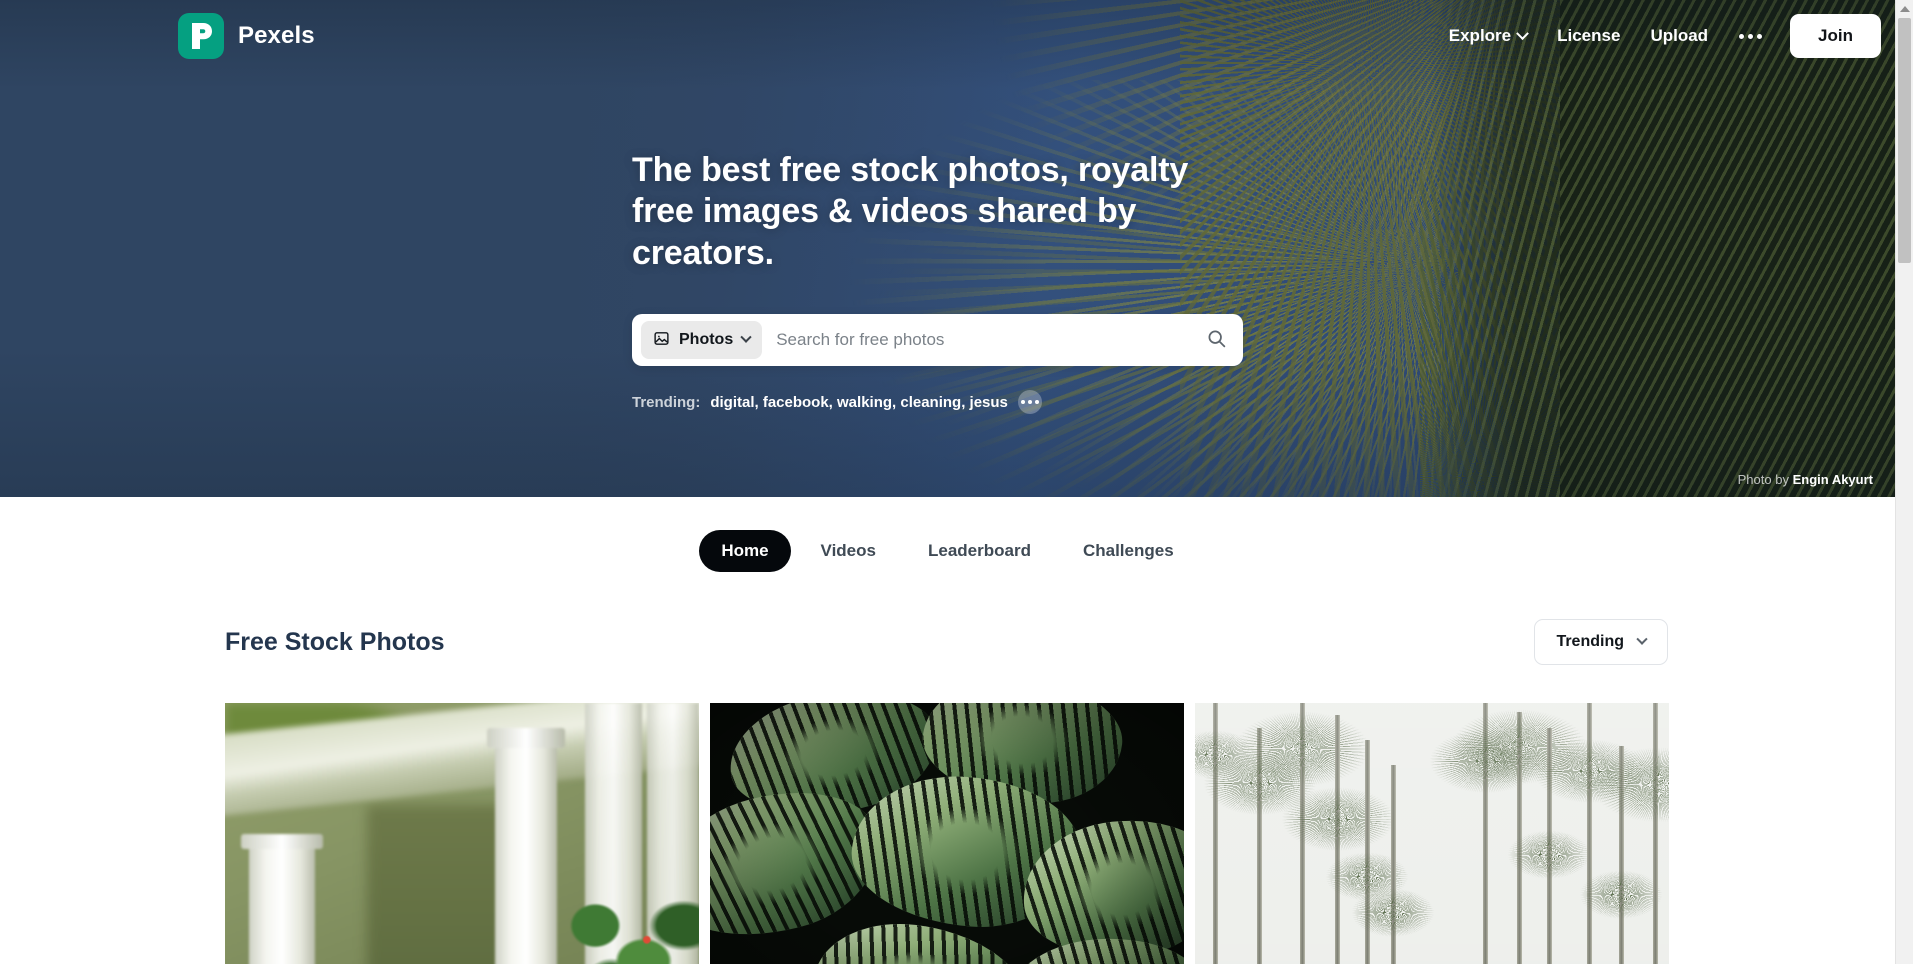 The image size is (1913, 964). What do you see at coordinates (1590, 641) in the screenshot?
I see `sort-label: Trending` at bounding box center [1590, 641].